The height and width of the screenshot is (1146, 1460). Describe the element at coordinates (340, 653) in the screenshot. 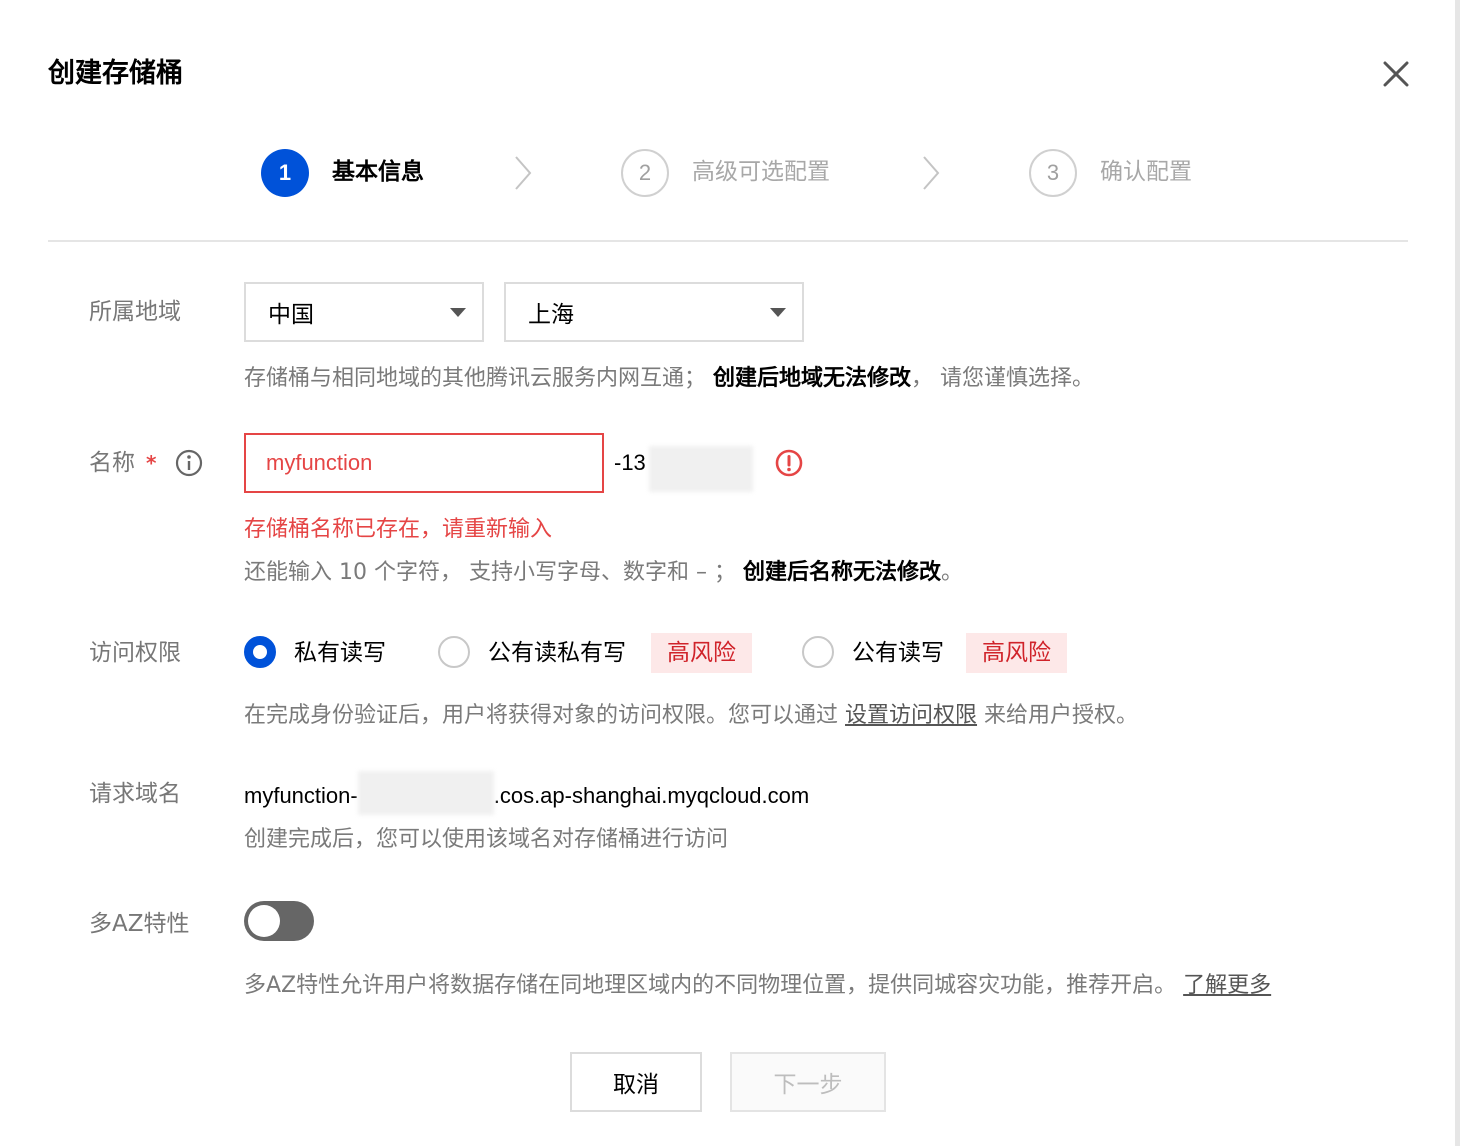

I see `radio-private-rw-label: 私有读写` at that location.